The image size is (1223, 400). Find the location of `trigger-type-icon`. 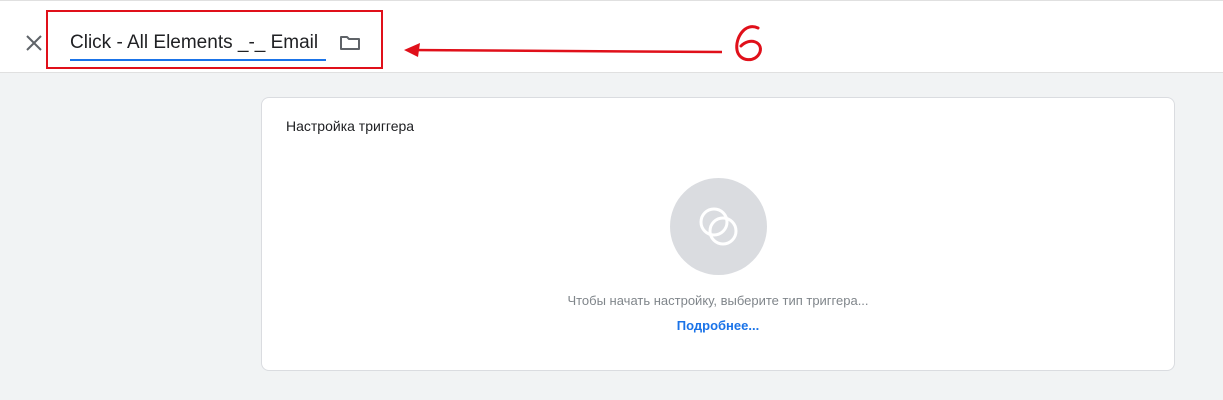

trigger-type-icon is located at coordinates (718, 226).